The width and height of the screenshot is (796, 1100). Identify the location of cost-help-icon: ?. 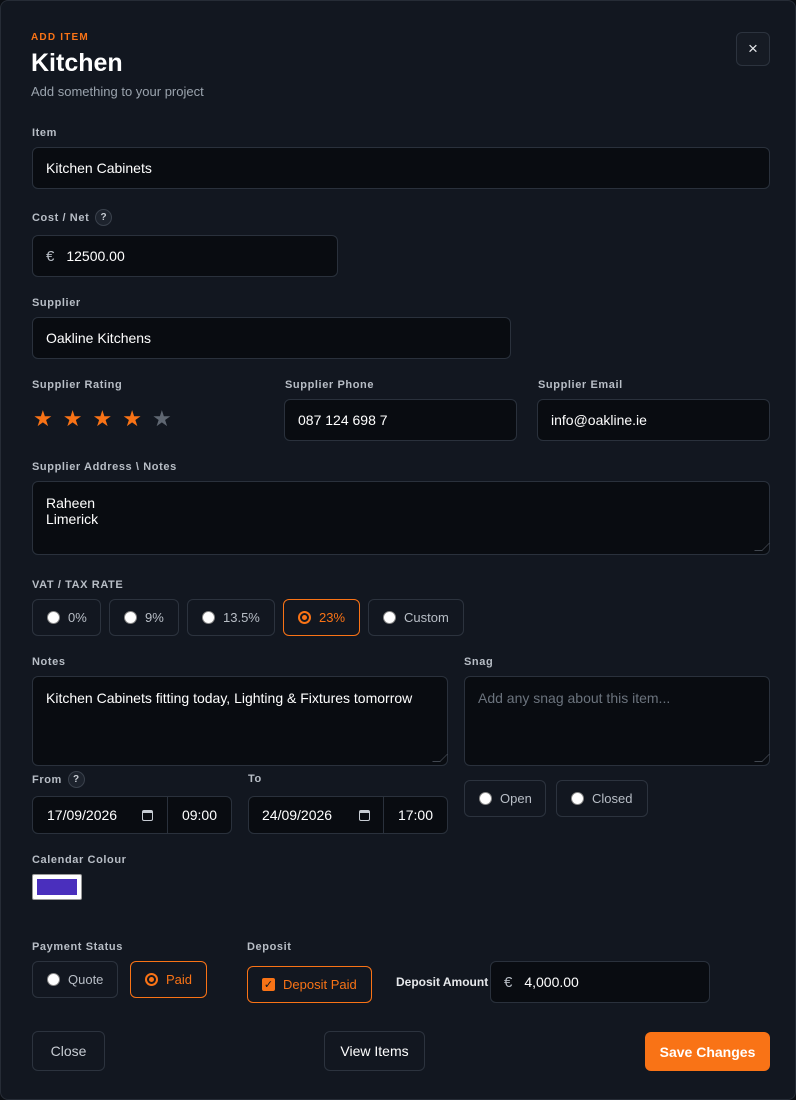
(104, 217).